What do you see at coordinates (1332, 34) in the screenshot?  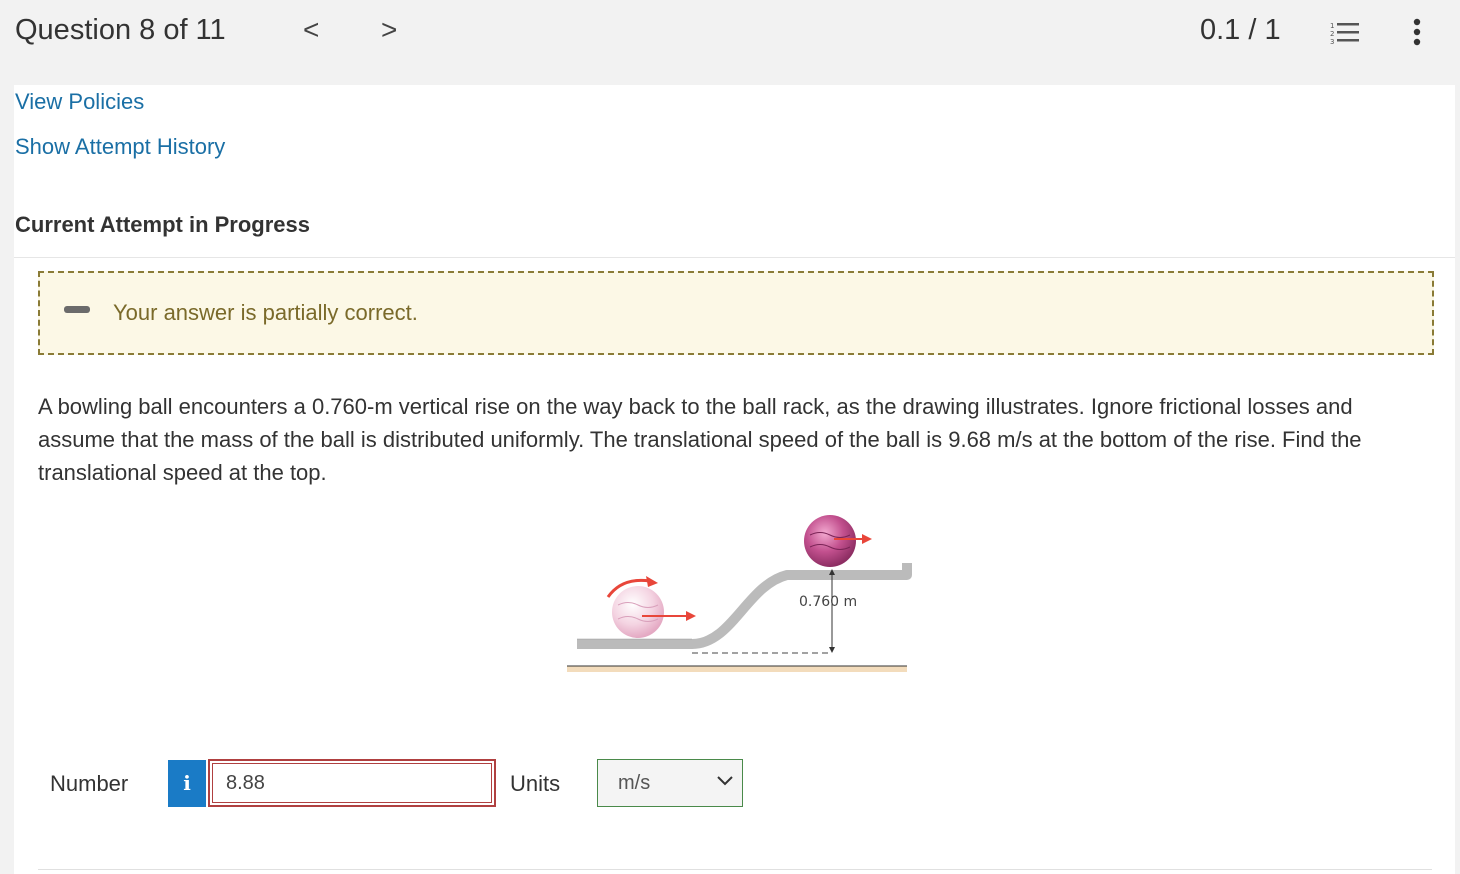 I see `svg-text: 2` at bounding box center [1332, 34].